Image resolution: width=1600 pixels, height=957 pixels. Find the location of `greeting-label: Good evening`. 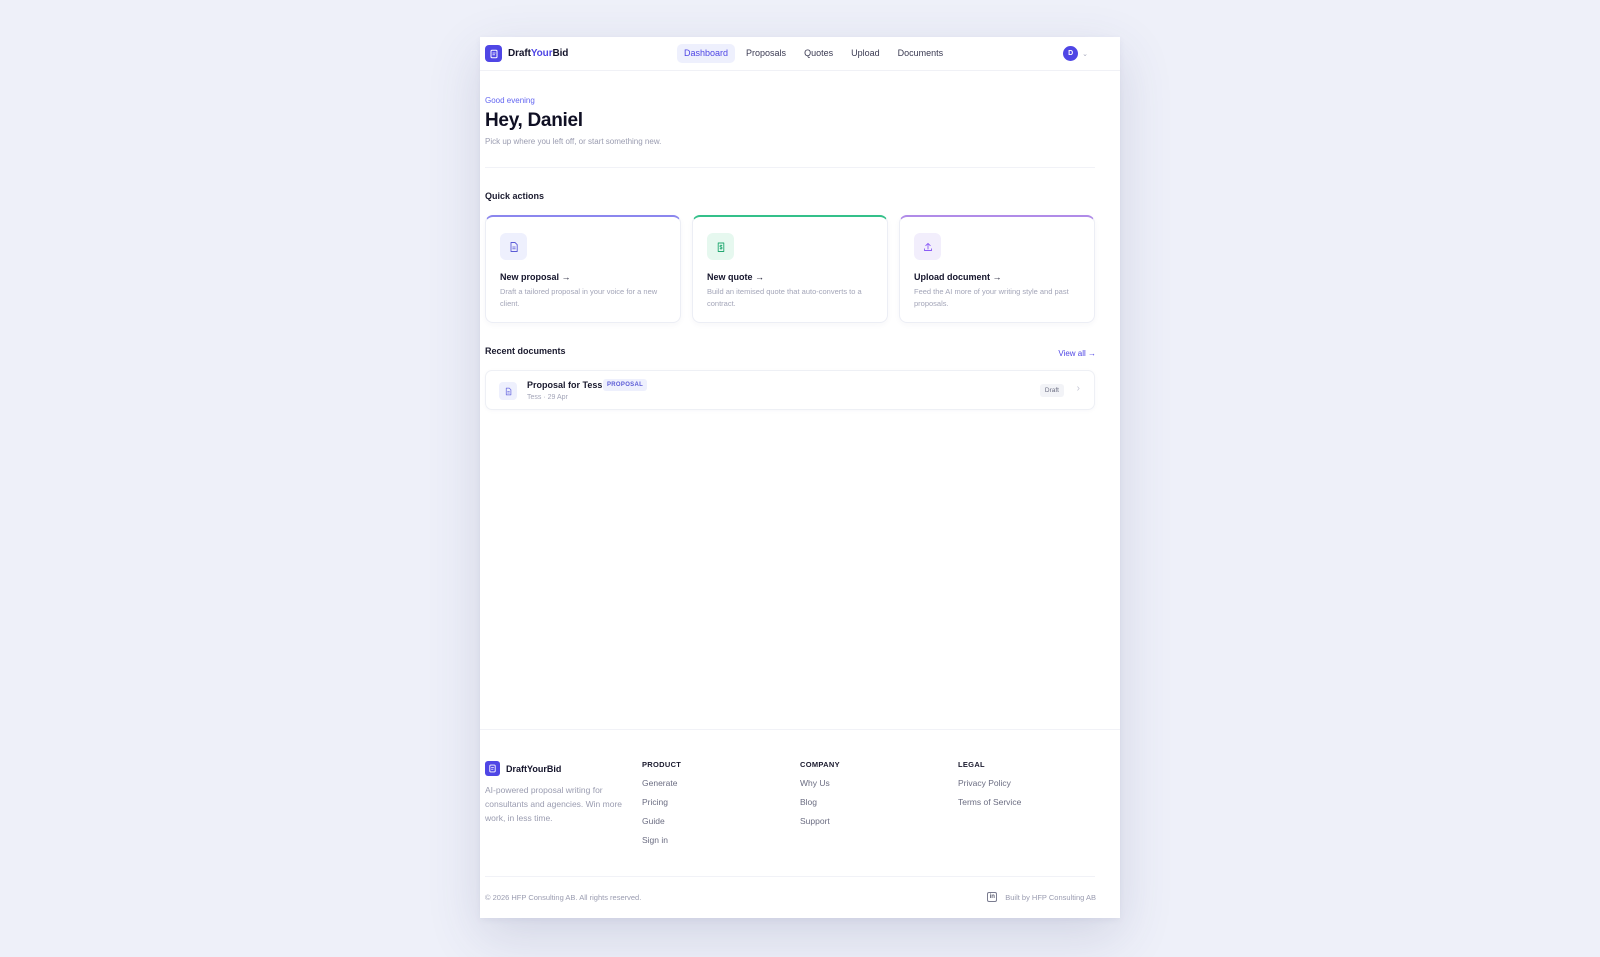

greeting-label: Good evening is located at coordinates (510, 100).